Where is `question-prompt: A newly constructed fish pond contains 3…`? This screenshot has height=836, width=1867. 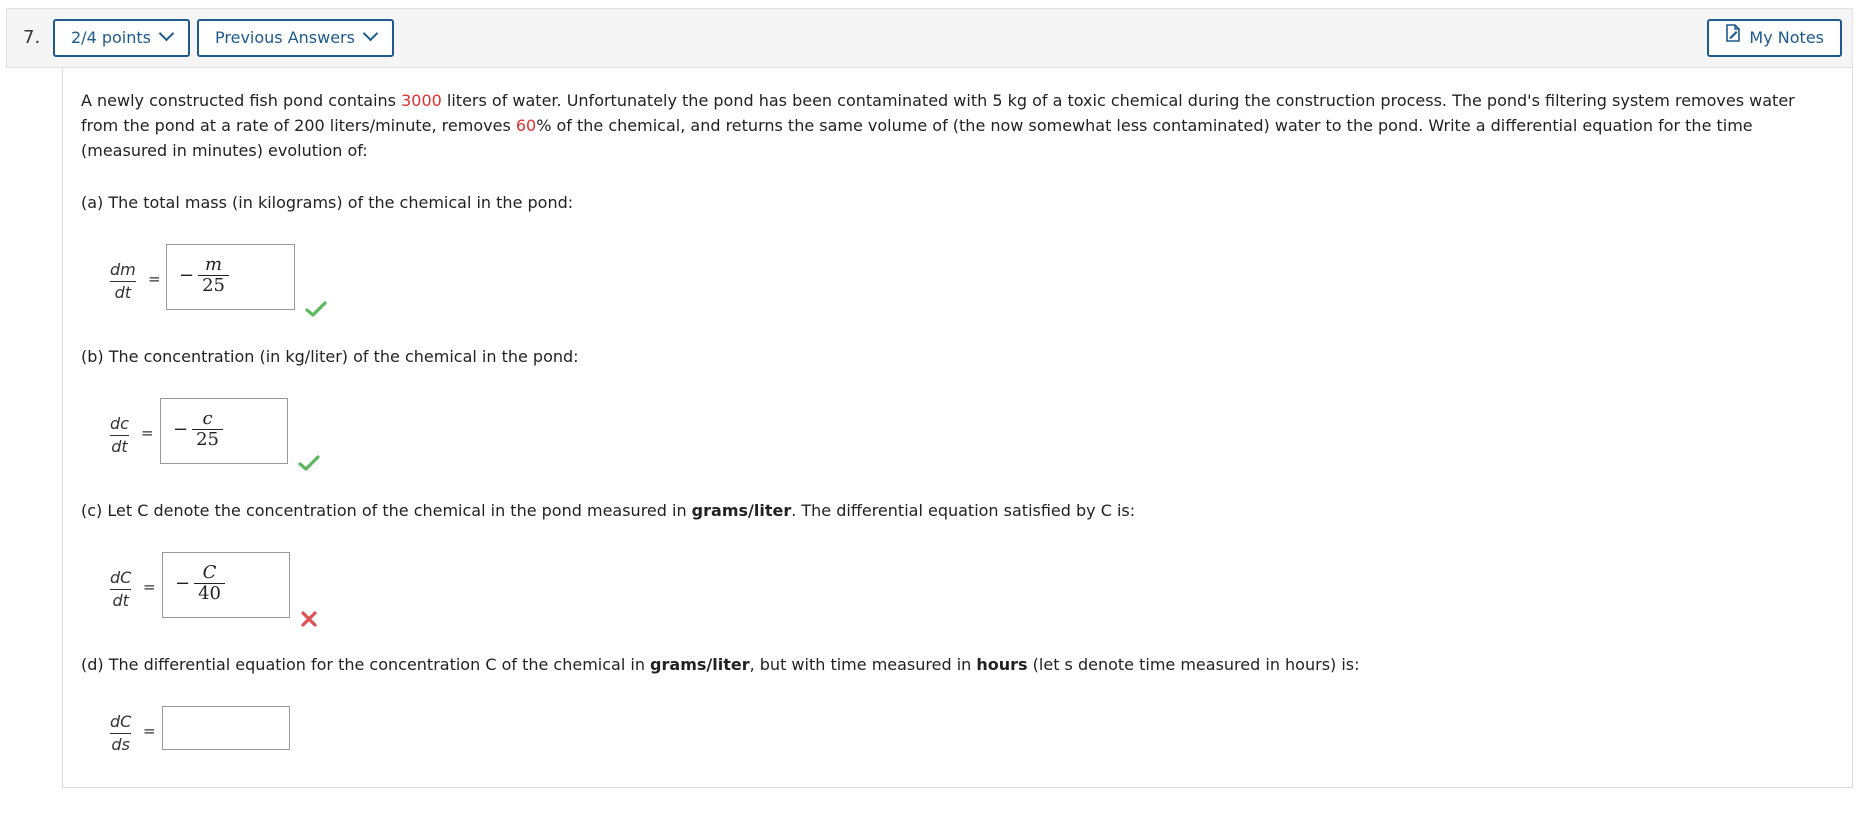
question-prompt: A newly constructed fish pond contains 3… is located at coordinates (938, 125).